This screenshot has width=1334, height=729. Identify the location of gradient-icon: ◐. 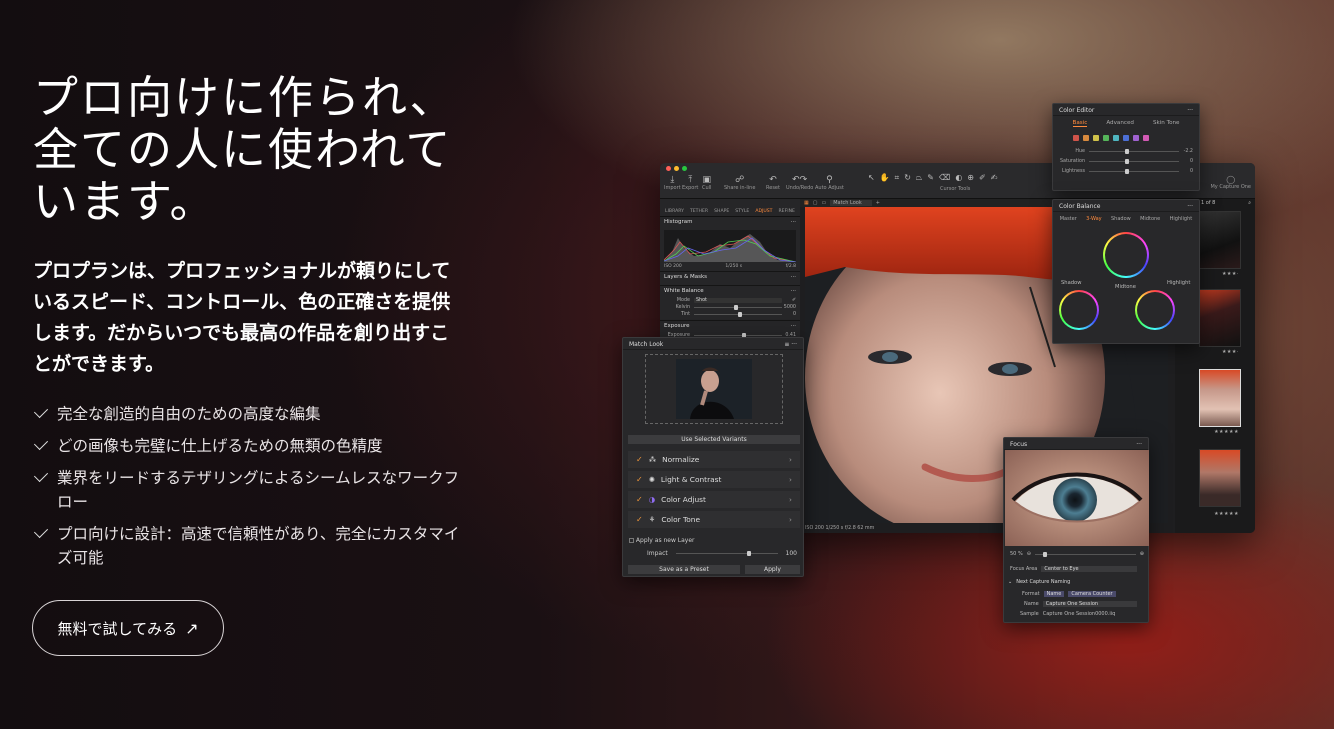
(958, 178).